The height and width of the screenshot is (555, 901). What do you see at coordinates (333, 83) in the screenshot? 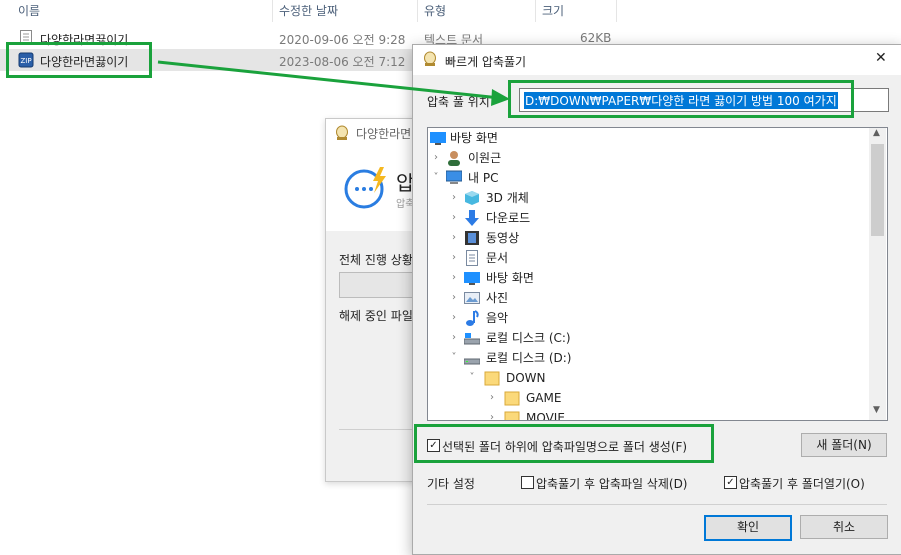
I see `annotation-arrow` at bounding box center [333, 83].